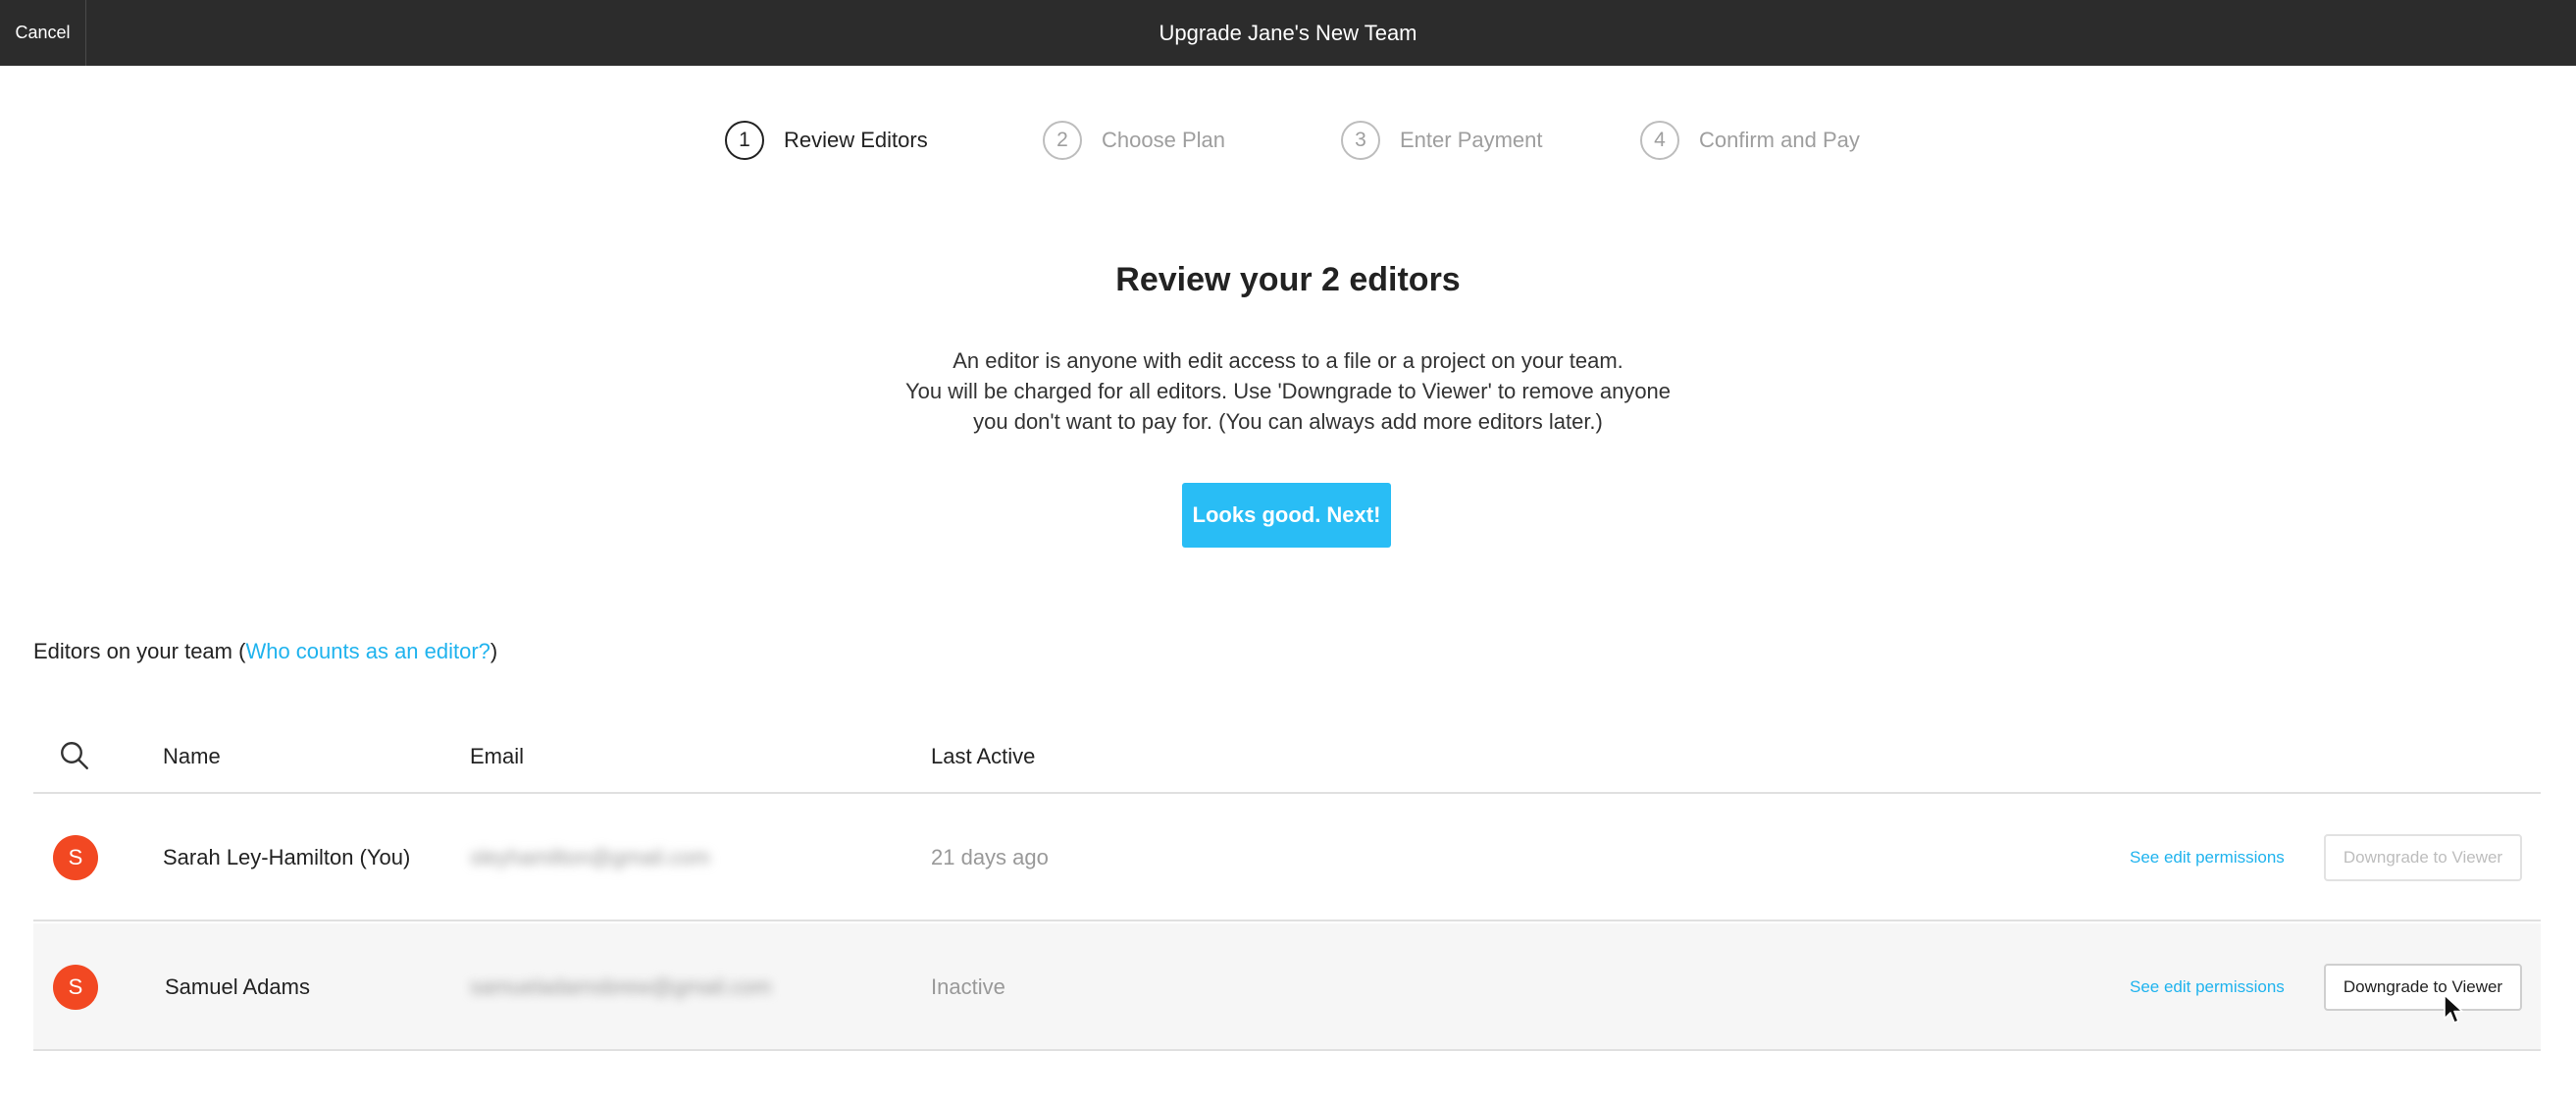  I want to click on last-active: Inactive, so click(968, 986).